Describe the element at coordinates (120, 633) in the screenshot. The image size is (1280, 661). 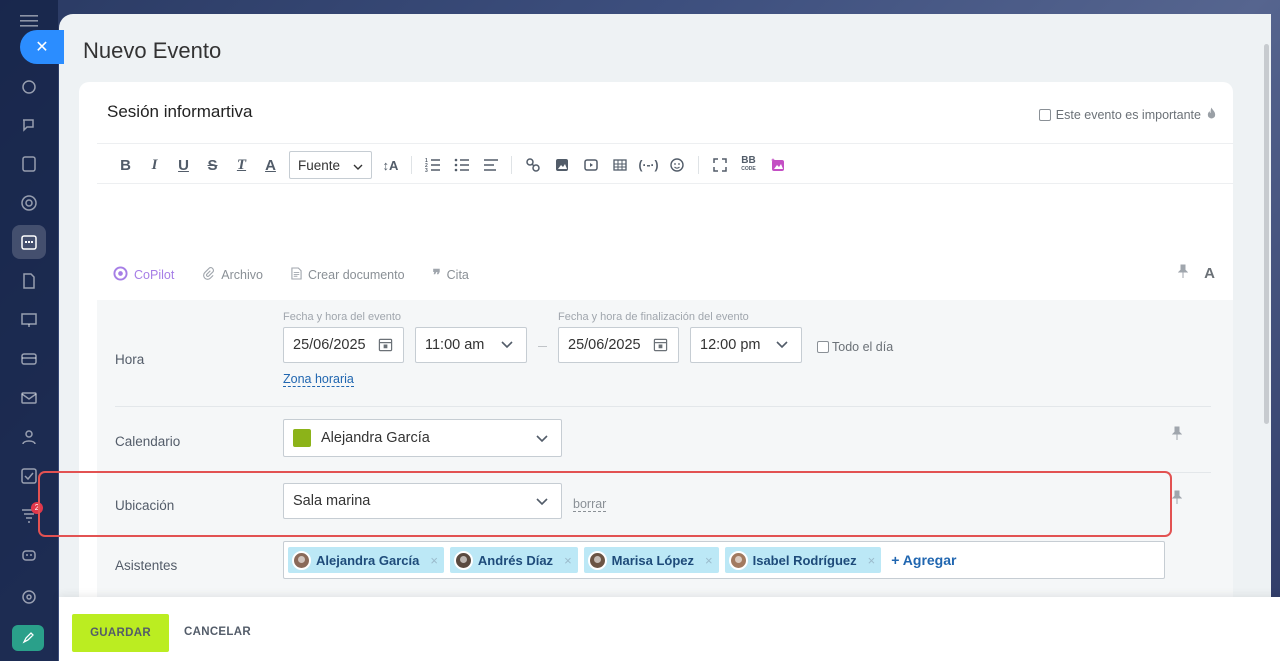
I see `save-button: GUARDAR` at that location.